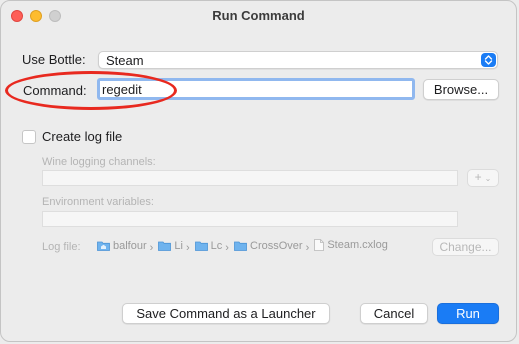  I want to click on logging-channels-field, so click(250, 178).